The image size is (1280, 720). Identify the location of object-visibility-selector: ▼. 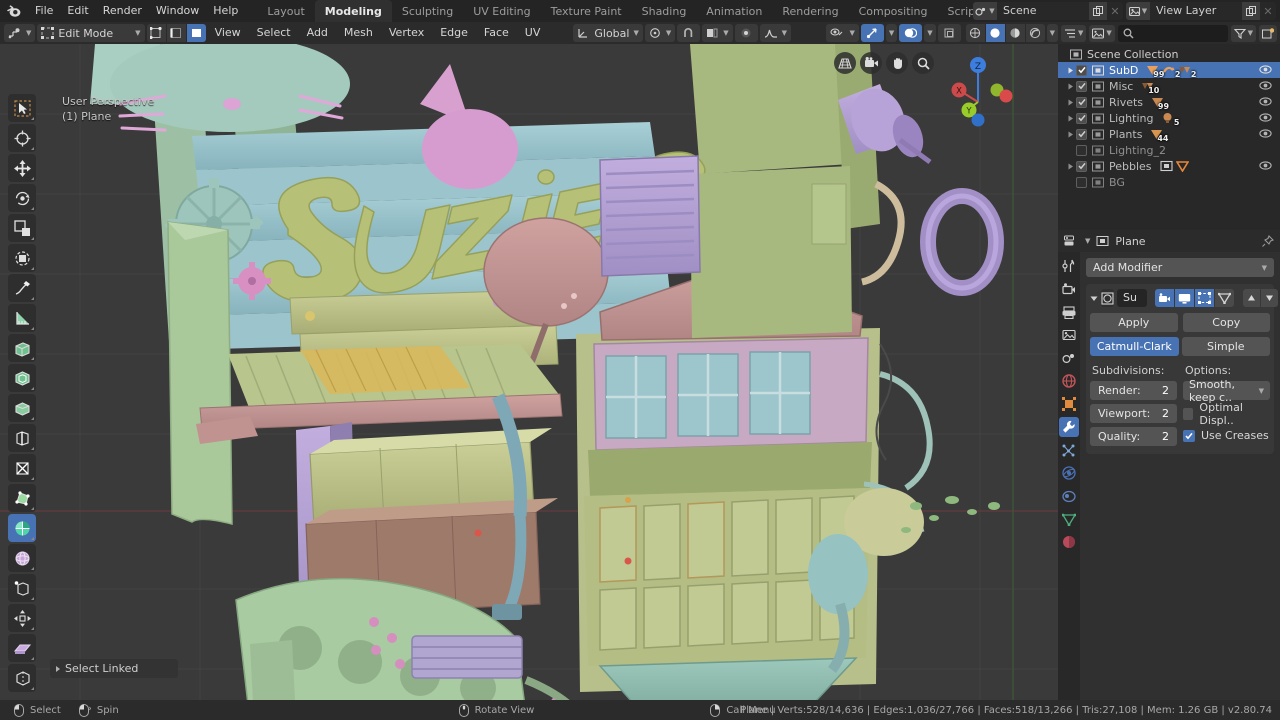
(842, 33).